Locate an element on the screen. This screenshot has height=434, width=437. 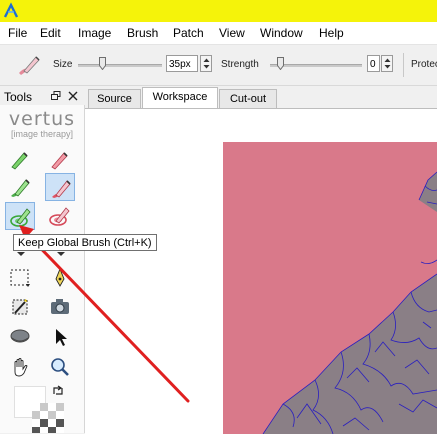
menu-help: Help is located at coordinates (331, 33).